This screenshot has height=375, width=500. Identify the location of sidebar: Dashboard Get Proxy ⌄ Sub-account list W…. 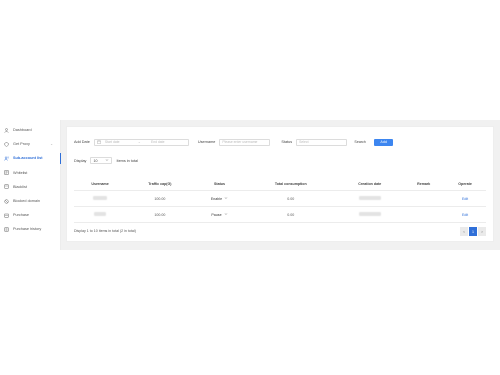
(30, 185).